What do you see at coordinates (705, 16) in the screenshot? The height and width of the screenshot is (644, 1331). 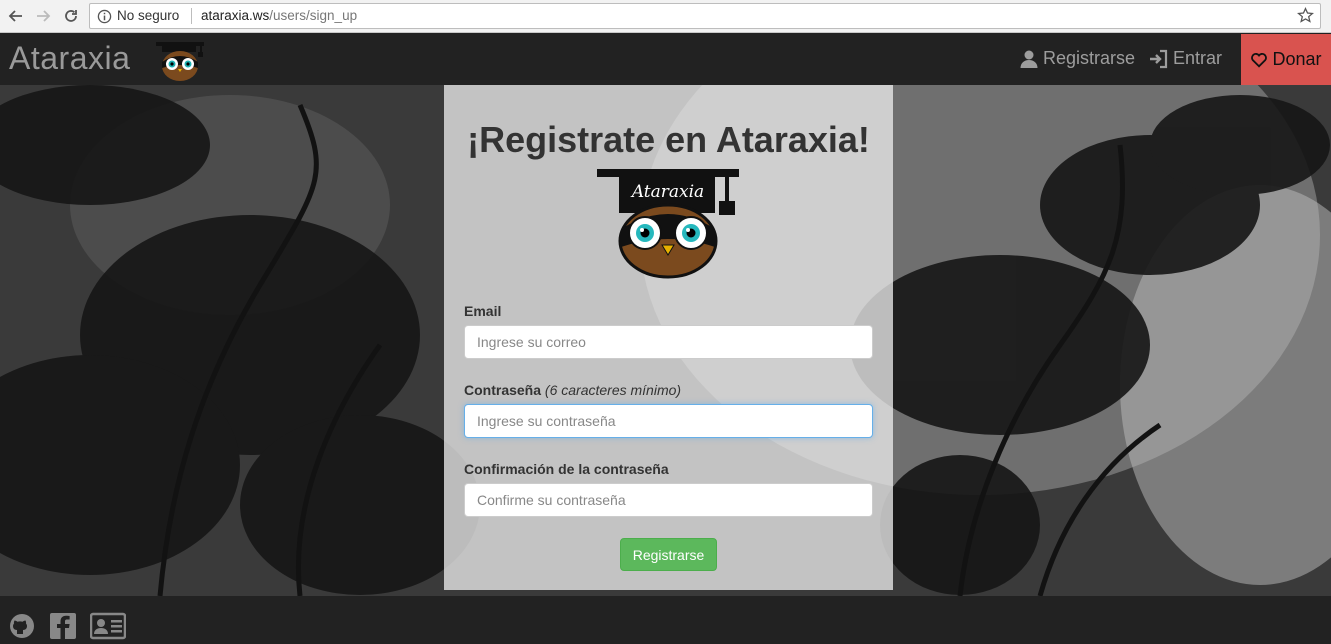 I see `address-bar: No seguro ataraxia.ws/users/sign_up` at bounding box center [705, 16].